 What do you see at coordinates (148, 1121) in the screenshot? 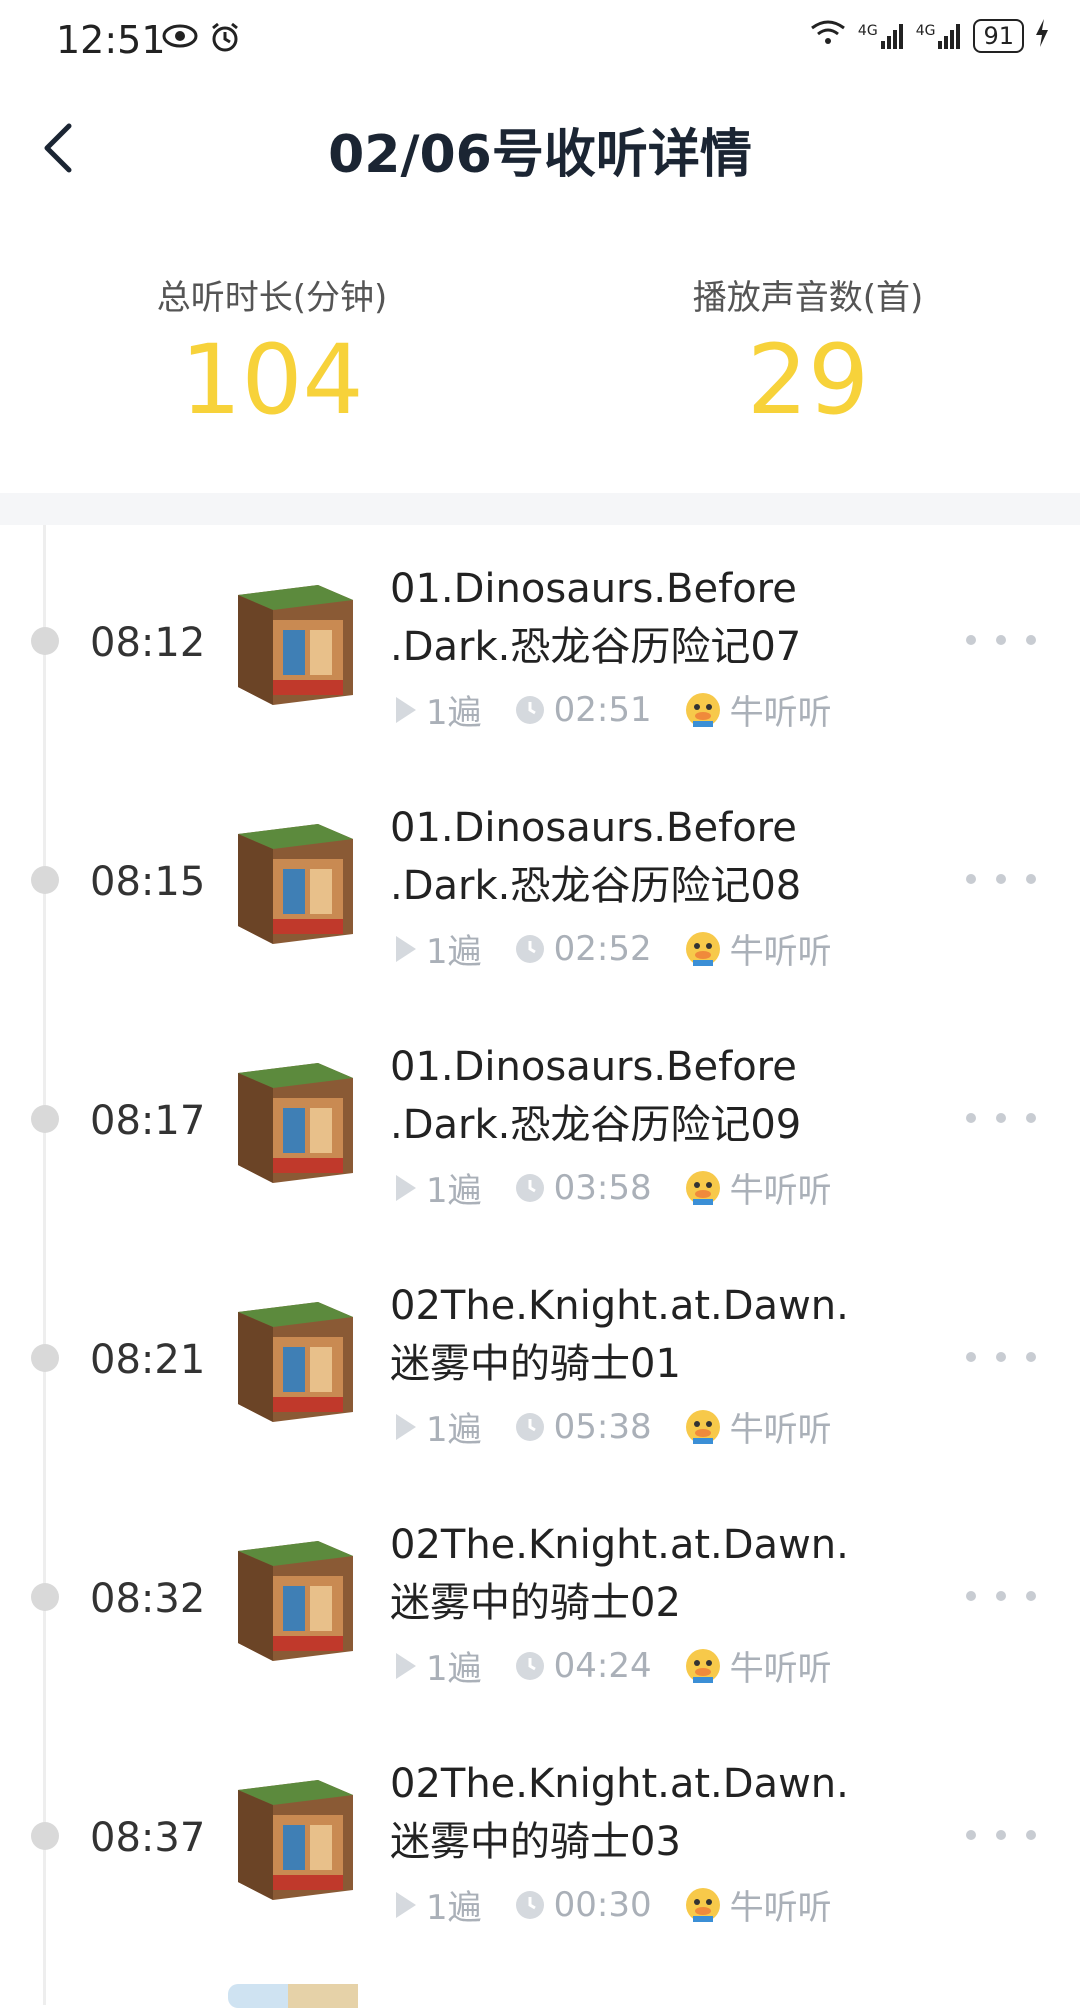
I see `record-time: 08:17` at bounding box center [148, 1121].